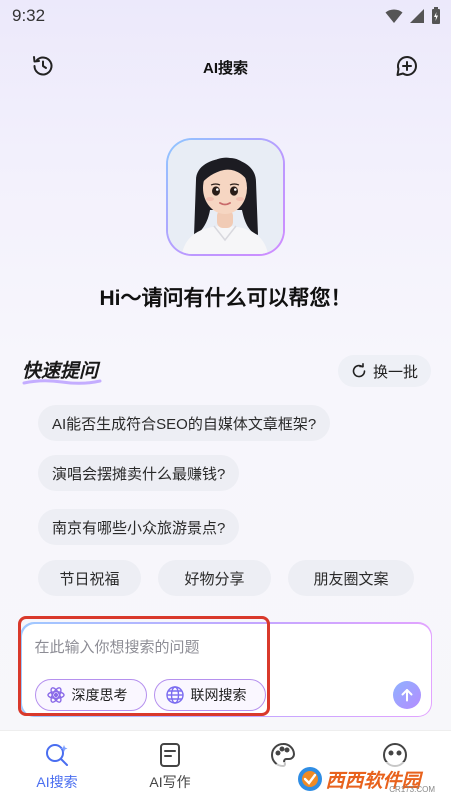  I want to click on refresh-icon, so click(359, 370).